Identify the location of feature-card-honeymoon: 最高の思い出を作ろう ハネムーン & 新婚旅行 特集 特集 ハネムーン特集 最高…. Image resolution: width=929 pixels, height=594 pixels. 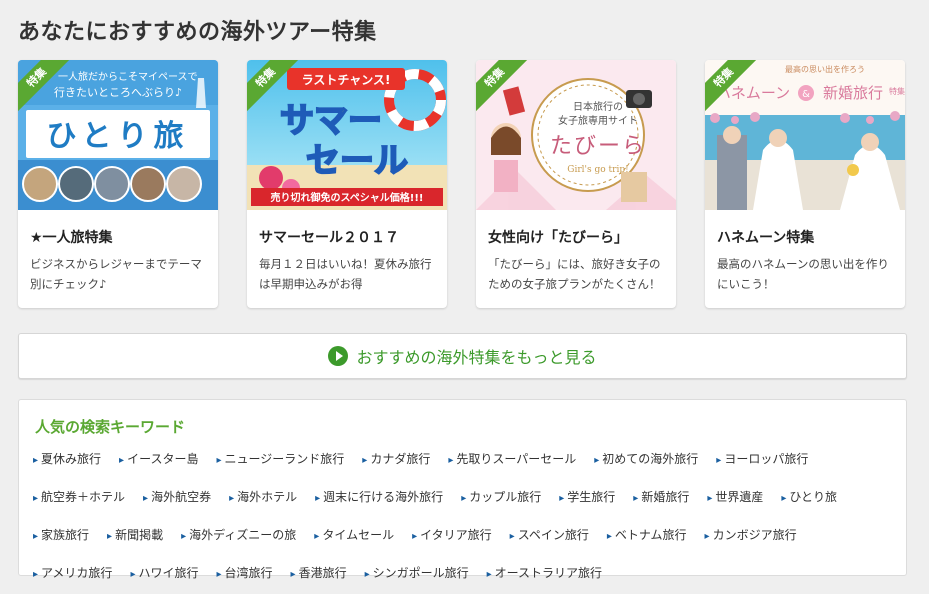
(805, 184).